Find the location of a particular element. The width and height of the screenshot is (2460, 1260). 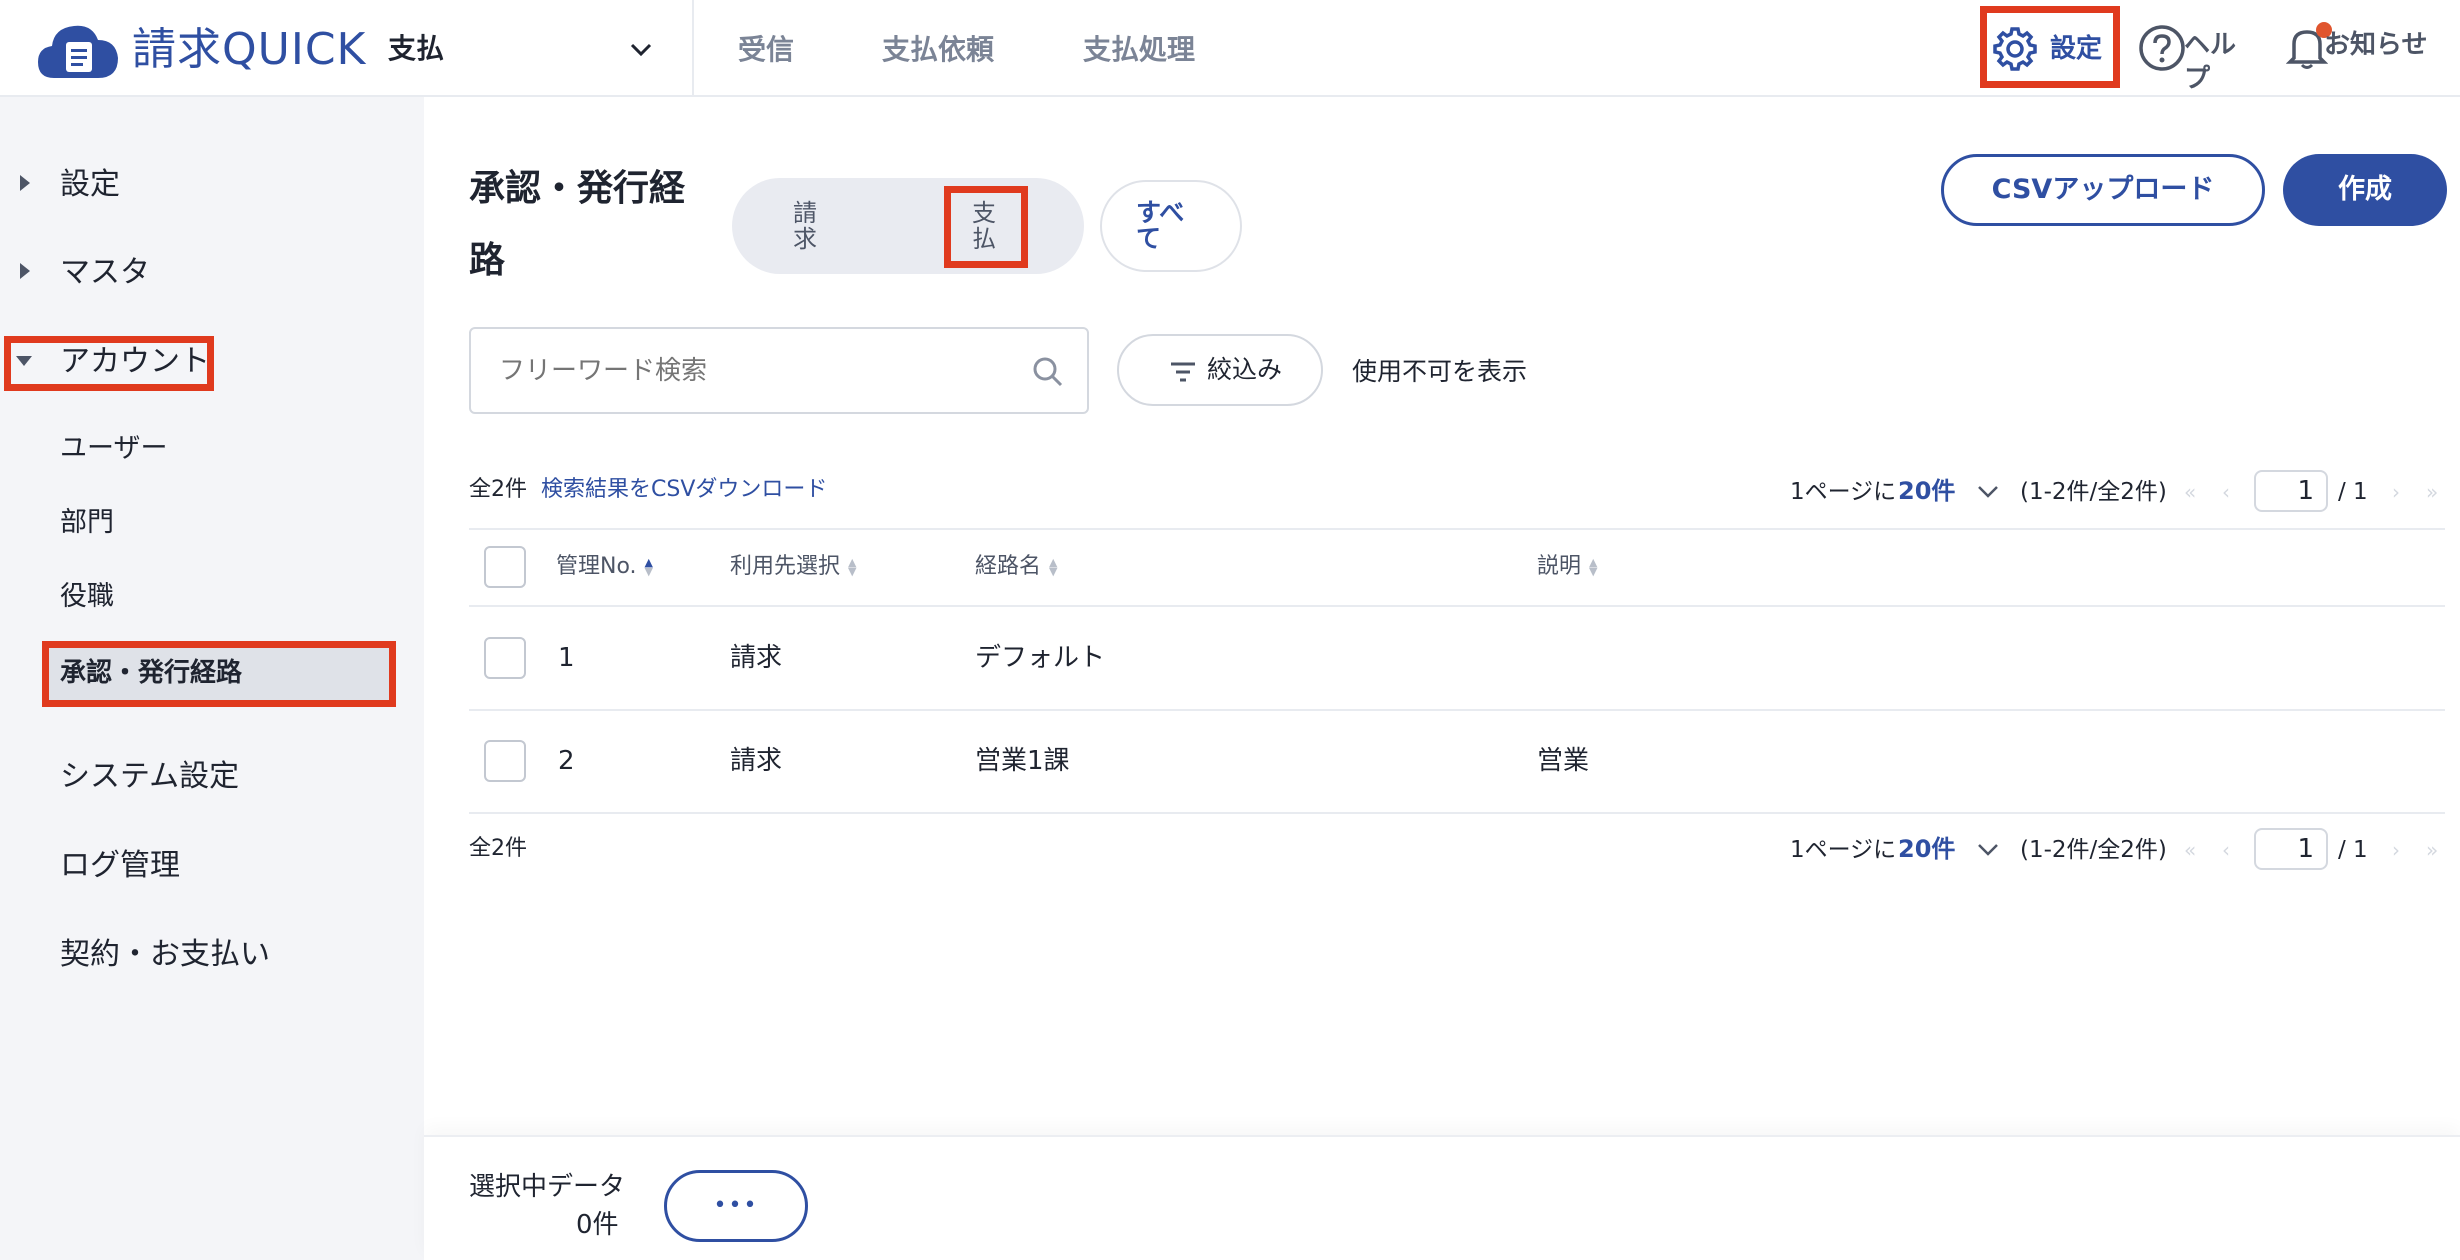

sidebar-item-log-management: ログ管理 is located at coordinates (120, 866).